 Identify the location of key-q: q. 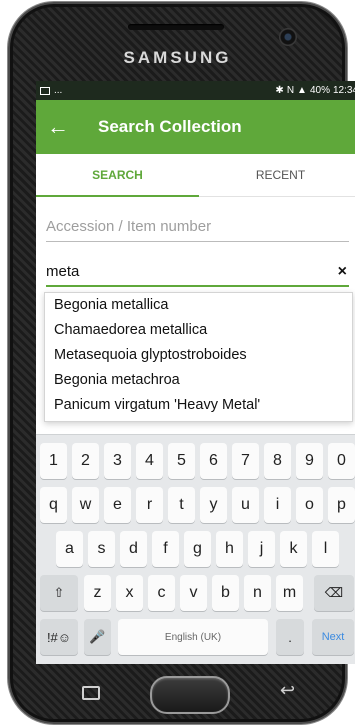
(53, 505).